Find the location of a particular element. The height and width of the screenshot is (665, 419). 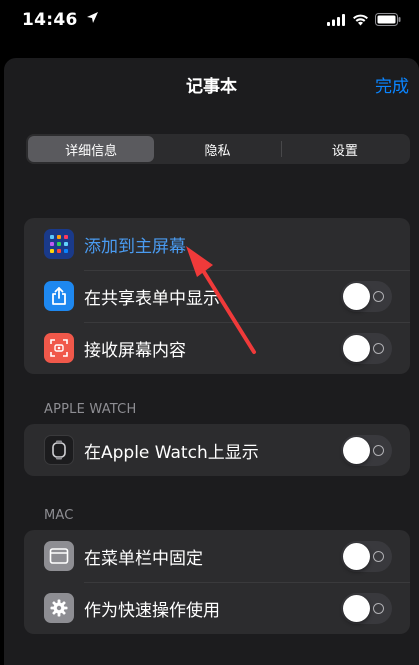

page-title: 记事本 is located at coordinates (211, 87).